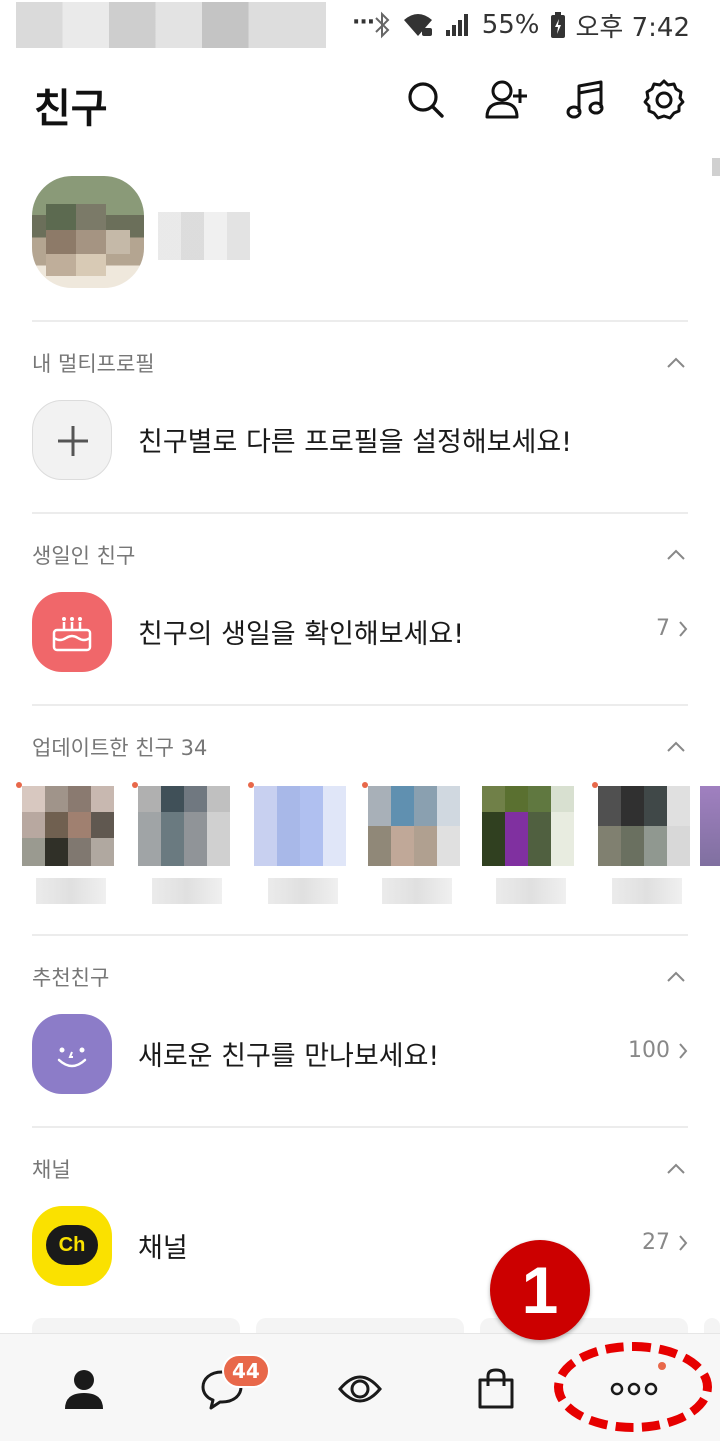  Describe the element at coordinates (194, 748) in the screenshot. I see `updated-count: 34` at that location.